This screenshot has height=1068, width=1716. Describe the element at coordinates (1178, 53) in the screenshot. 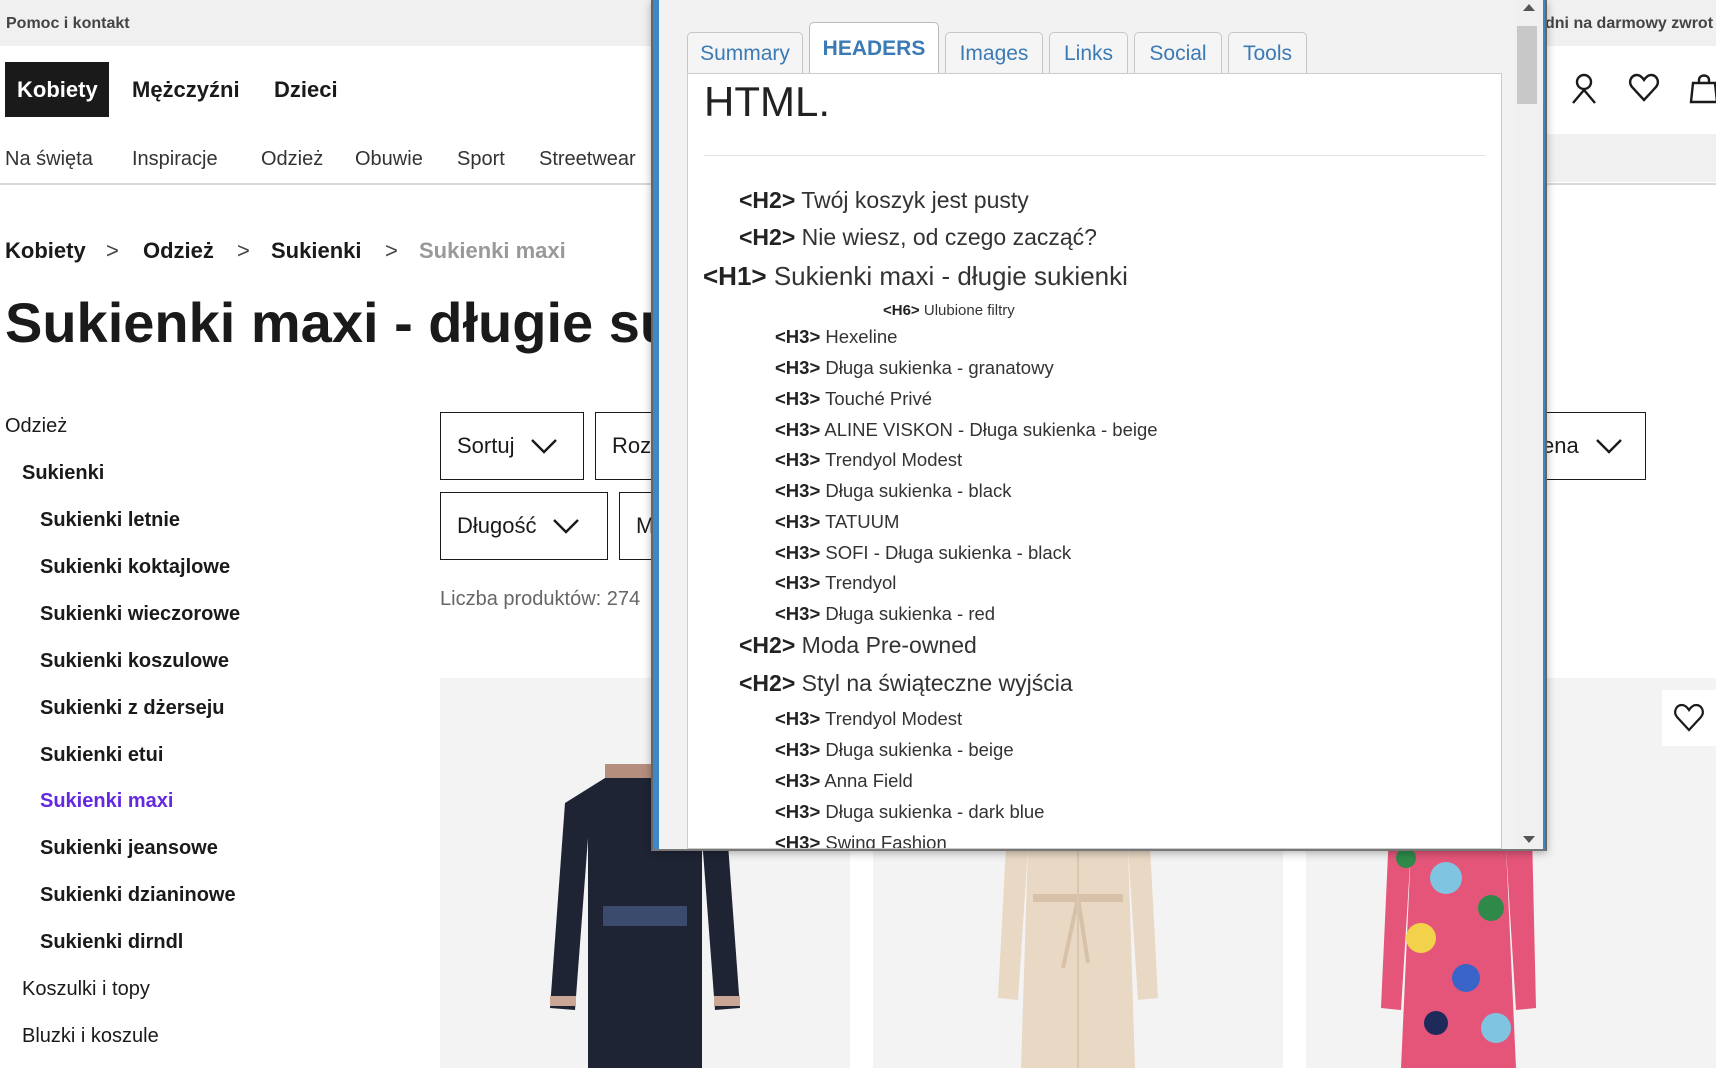

I see `tab-social: Social` at that location.